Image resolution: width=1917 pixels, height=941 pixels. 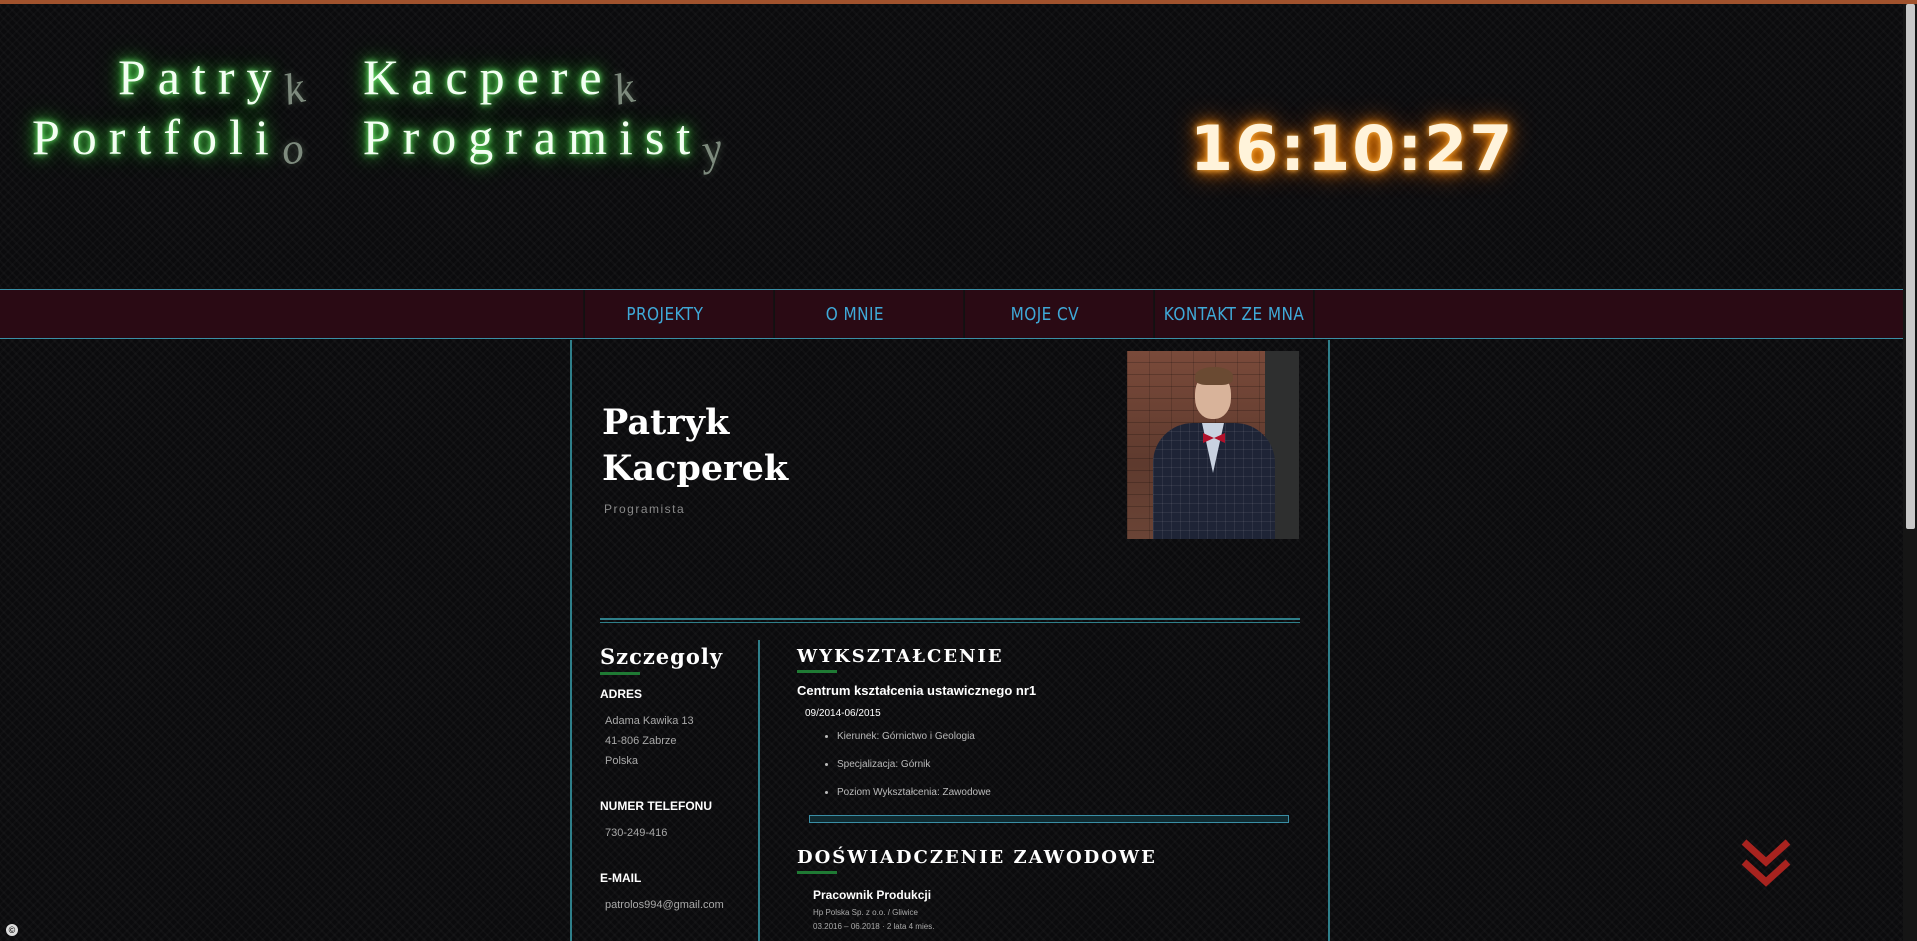 I want to click on main-nav: PROJEKTY O MNIE MOJE CV KONTAKT ZE MNA, so click(x=958, y=314).